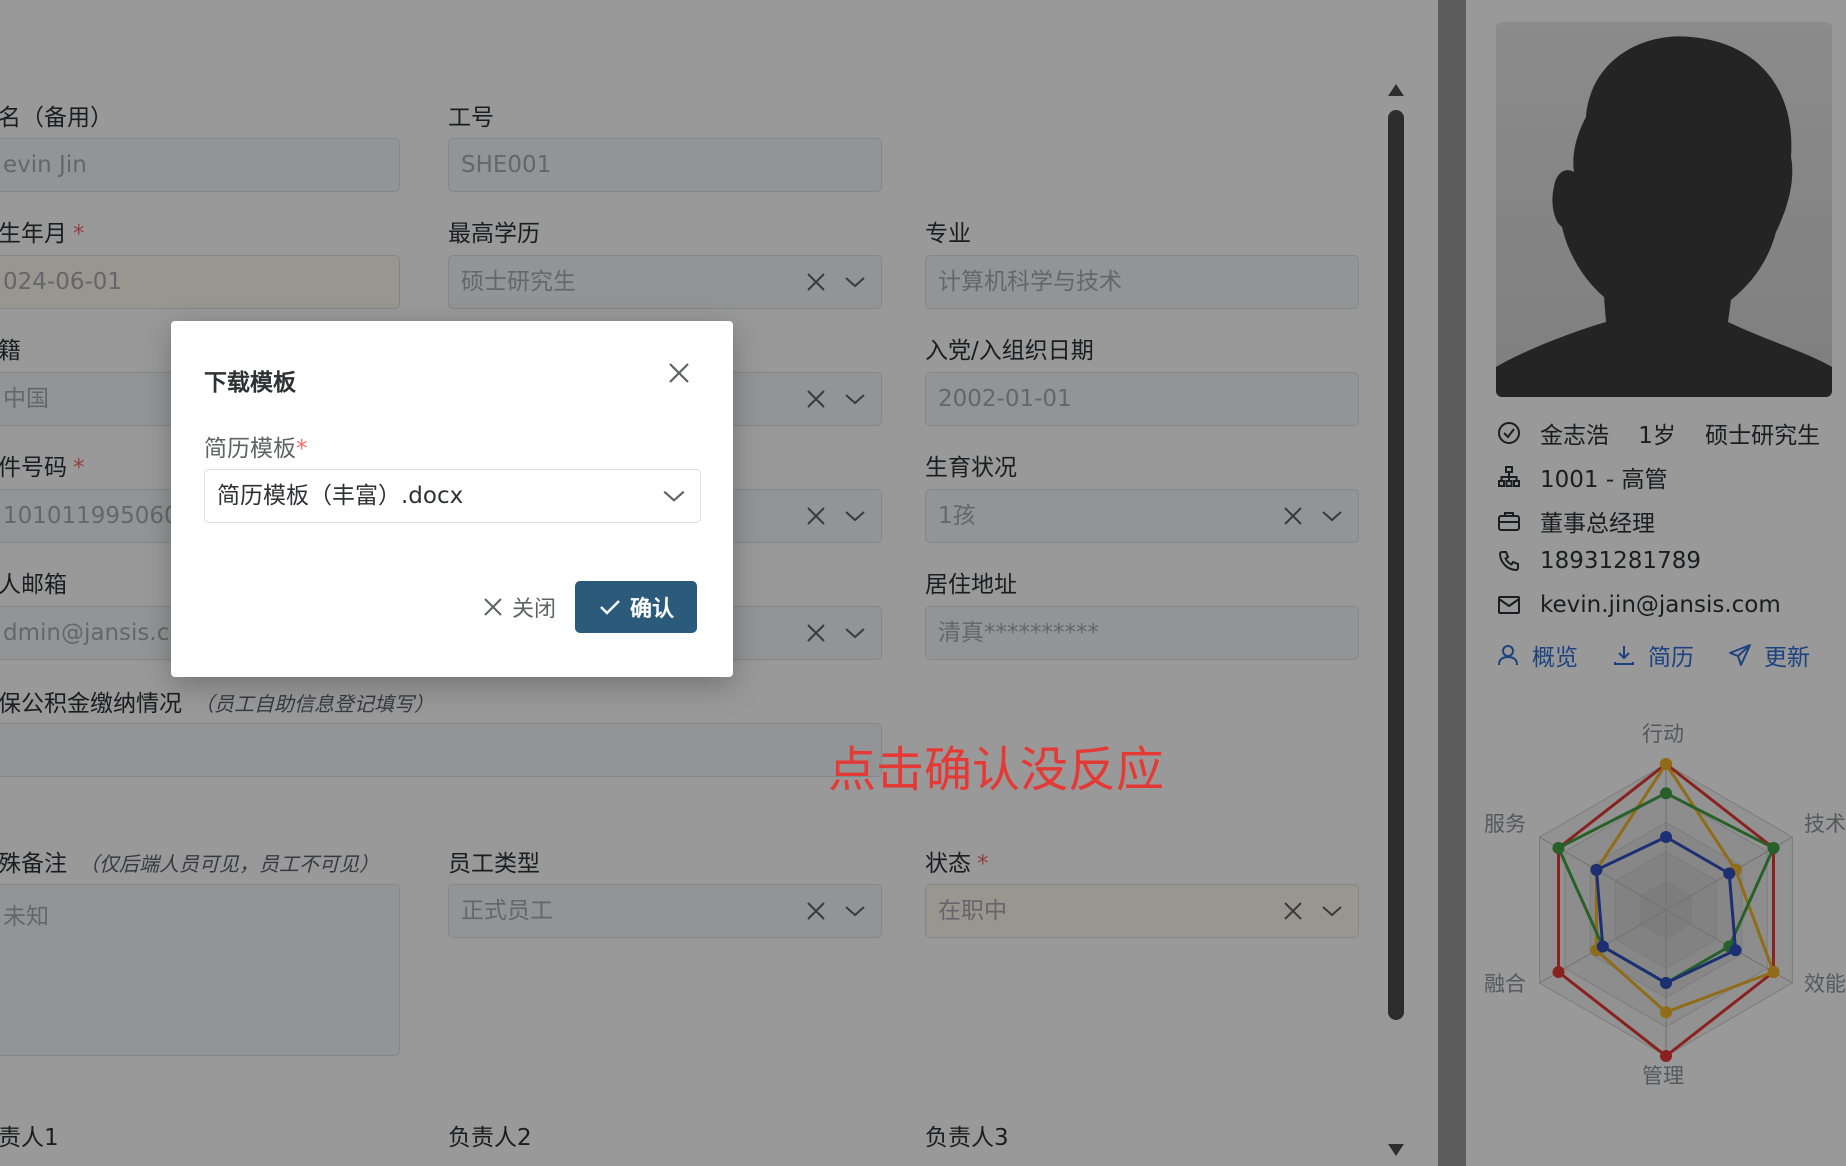 This screenshot has width=1846, height=1166. I want to click on annotation-text: 点击确认没反应, so click(996, 770).